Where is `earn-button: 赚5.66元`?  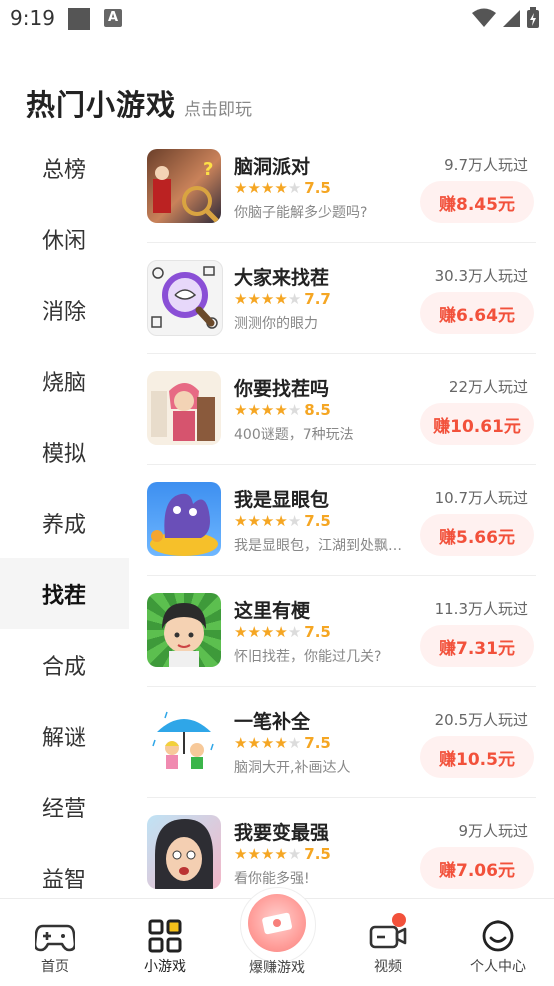 earn-button: 赚5.66元 is located at coordinates (477, 535).